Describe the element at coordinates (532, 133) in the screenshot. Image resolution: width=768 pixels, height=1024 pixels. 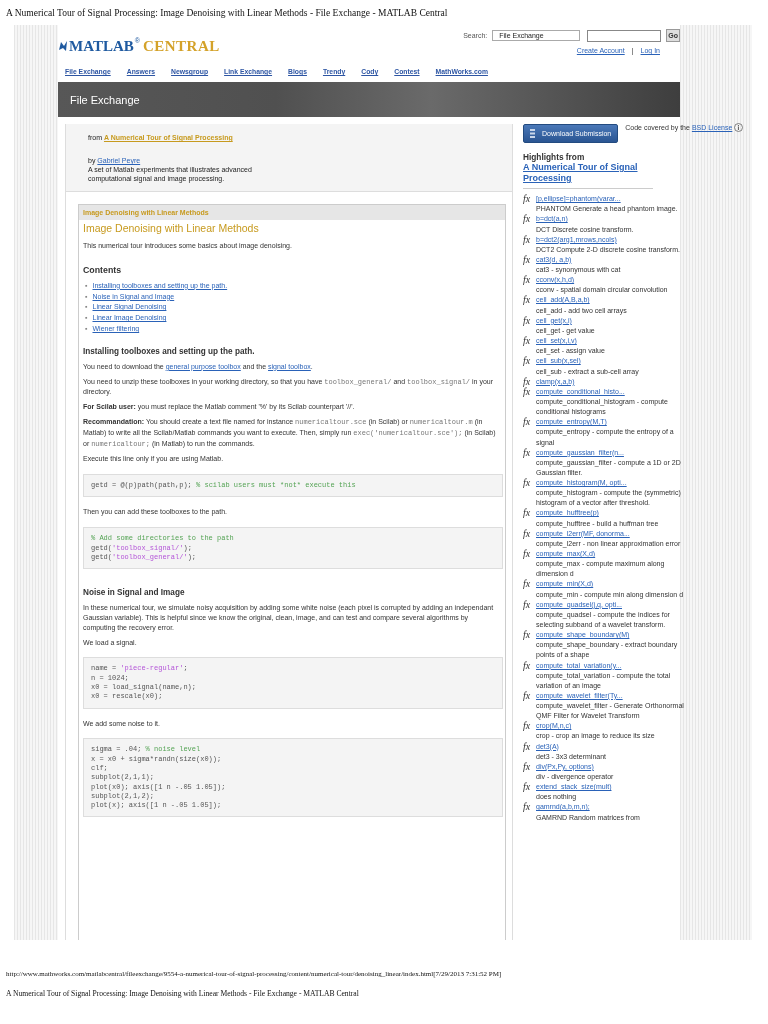
I see `bars-icon` at that location.